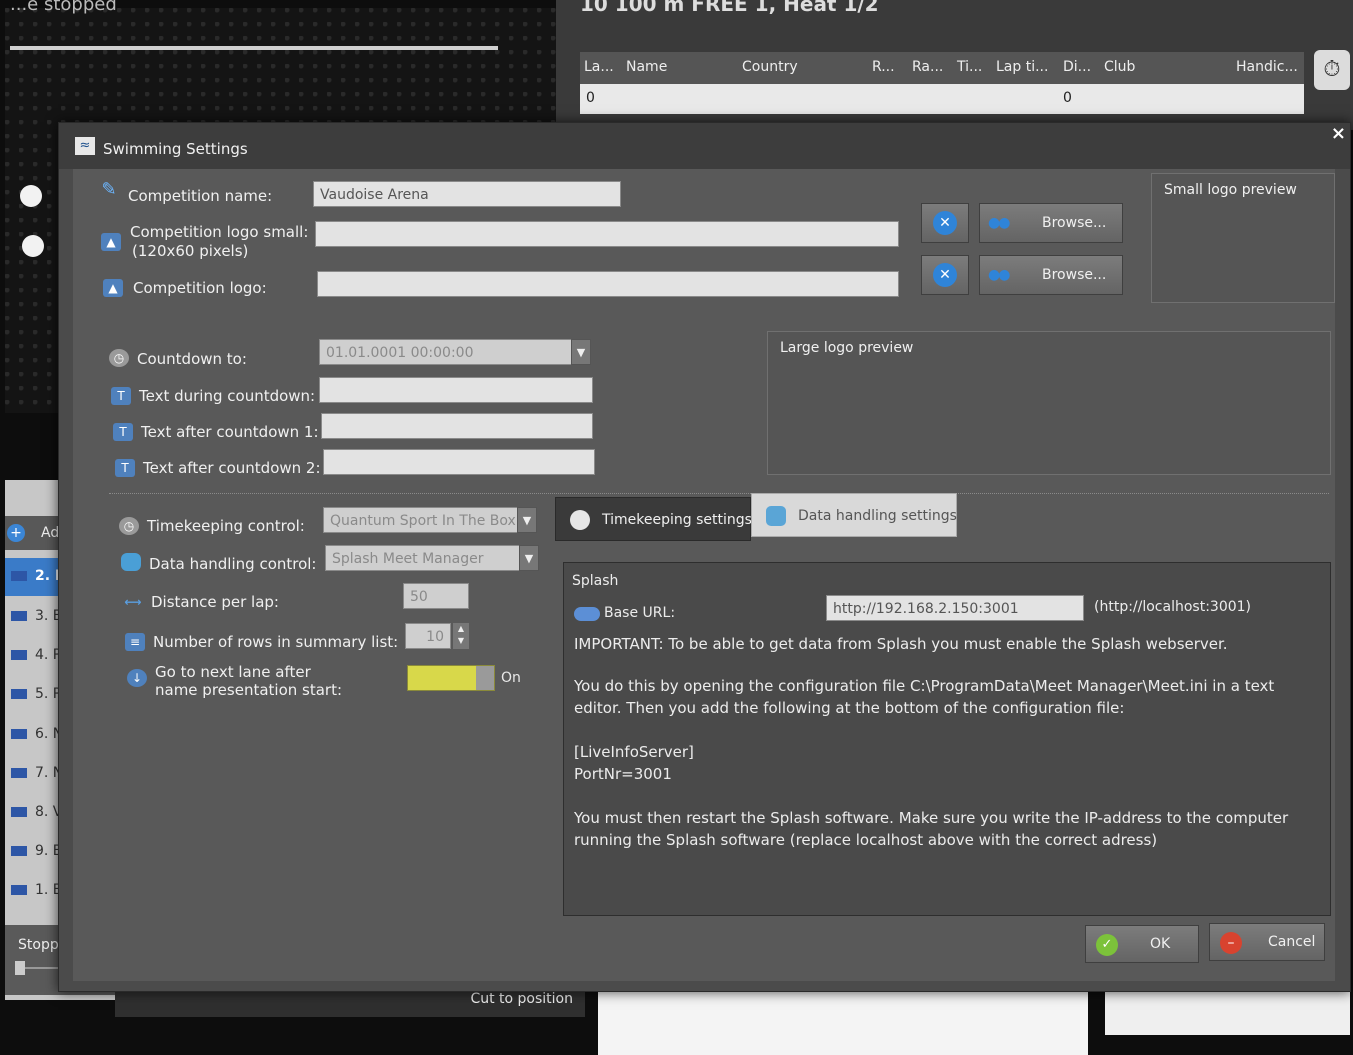  I want to click on distance-per-lap-label: Distance per lap:, so click(215, 602).